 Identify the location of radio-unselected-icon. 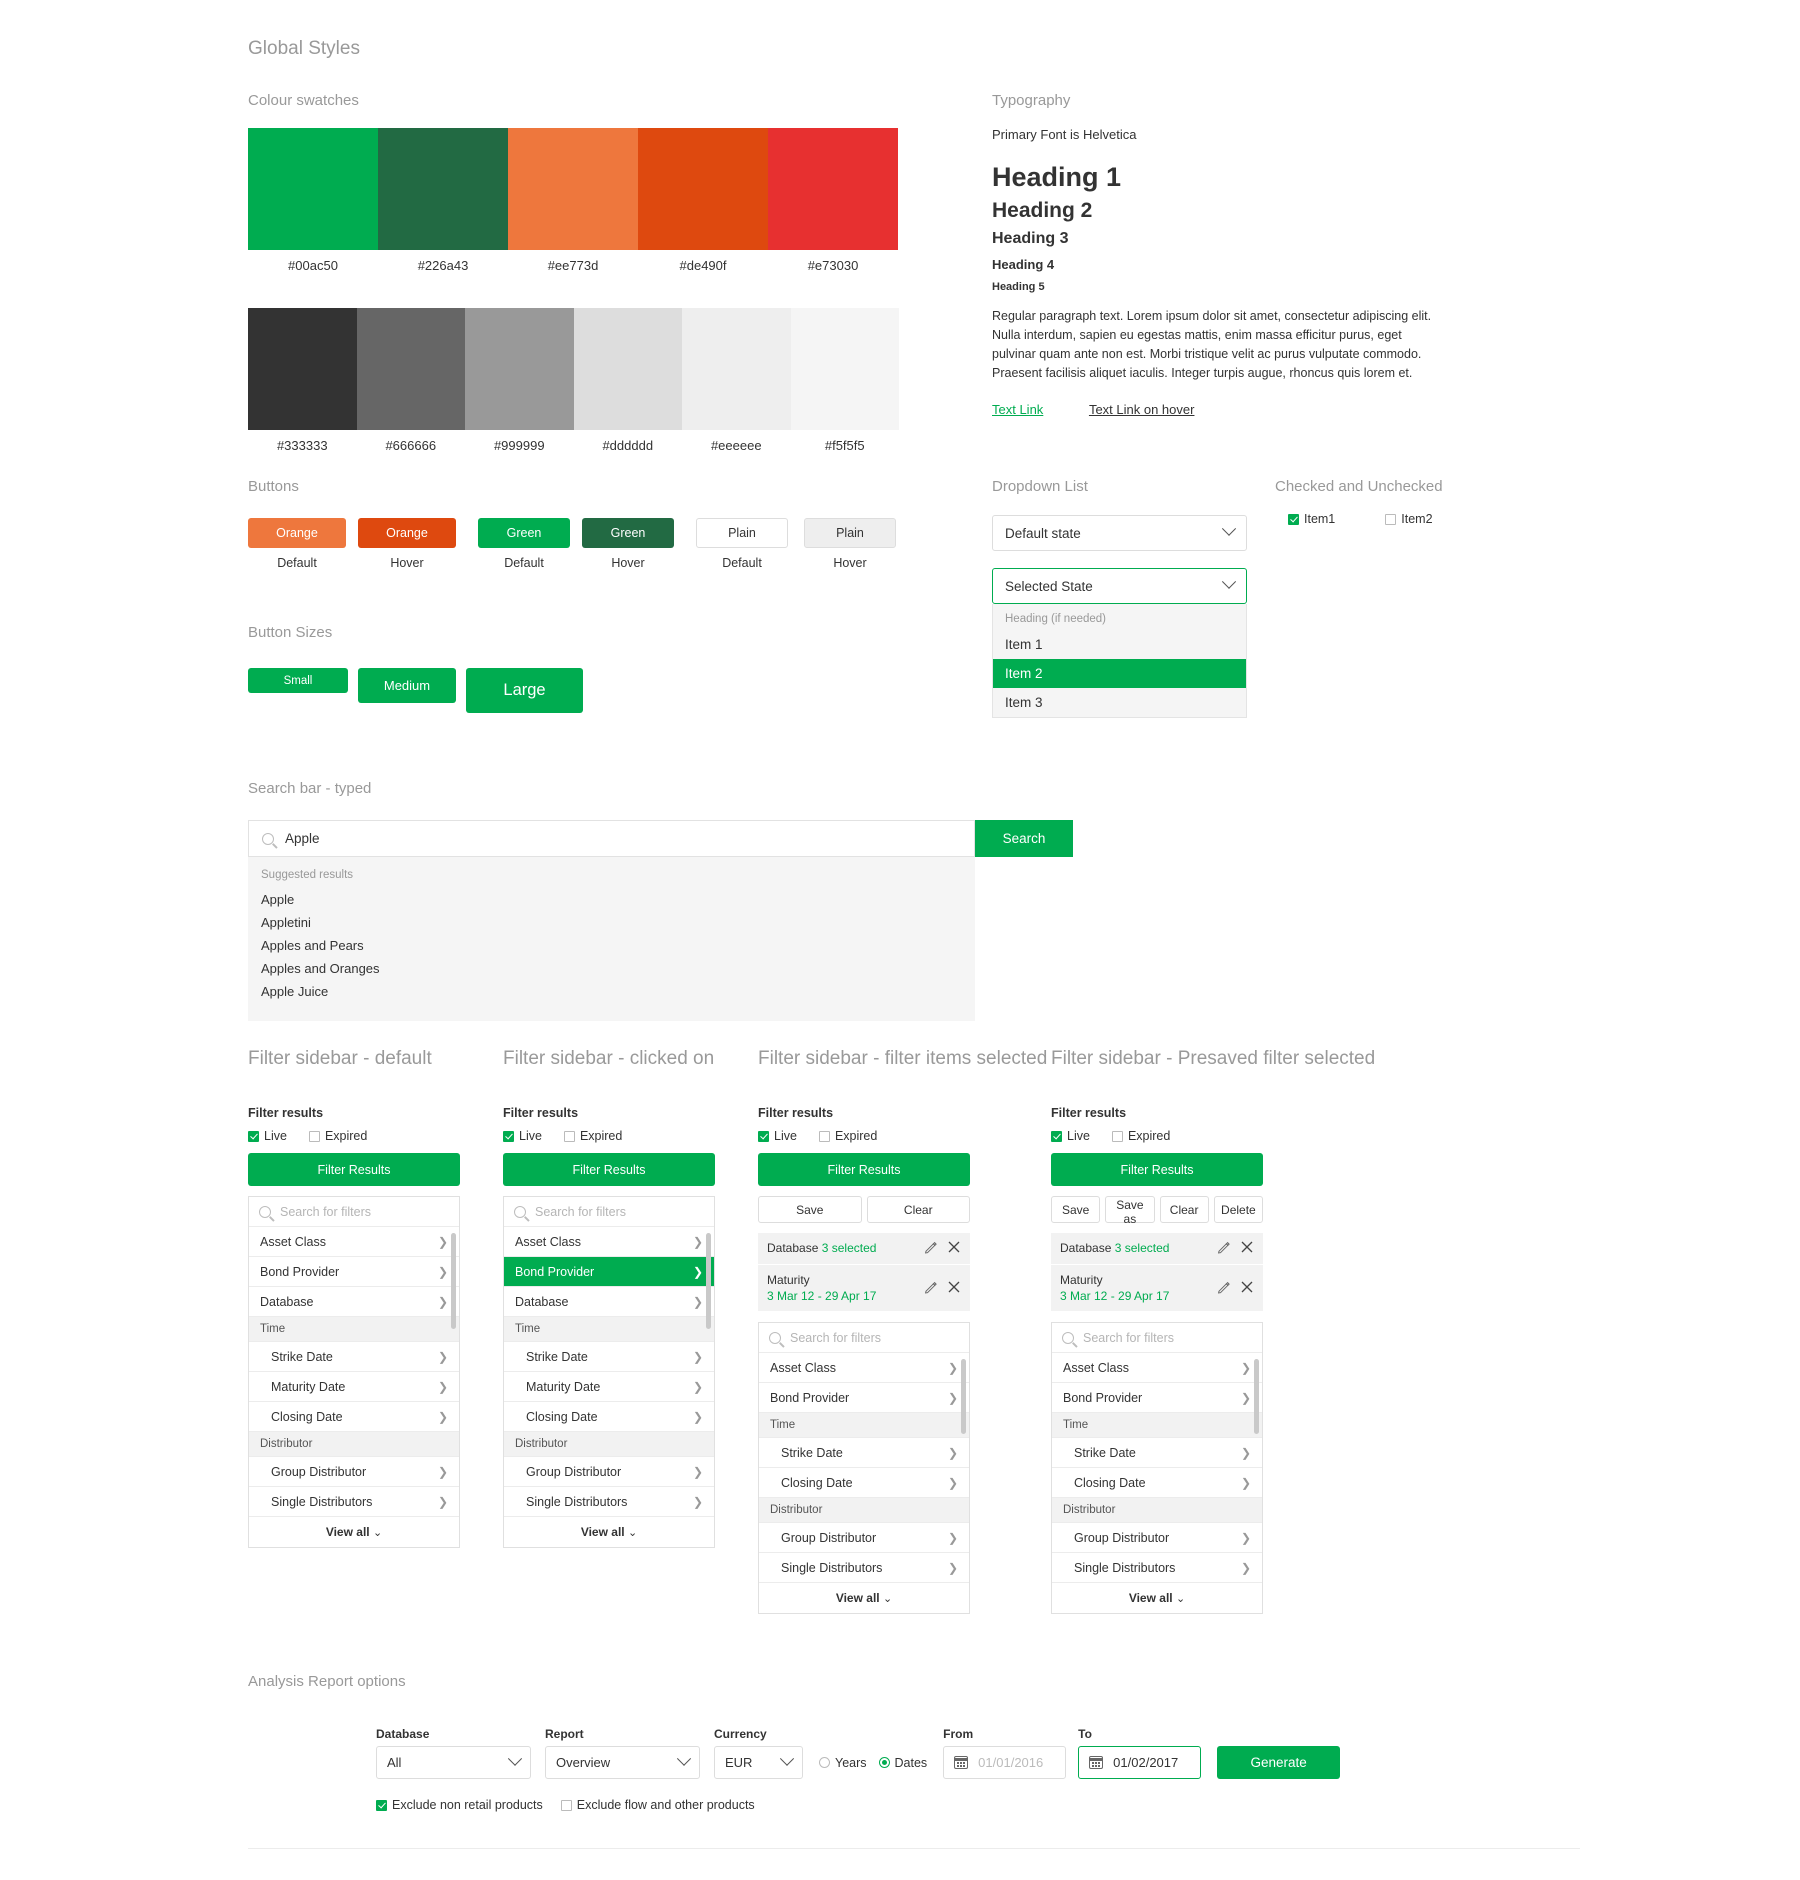
(824, 1762).